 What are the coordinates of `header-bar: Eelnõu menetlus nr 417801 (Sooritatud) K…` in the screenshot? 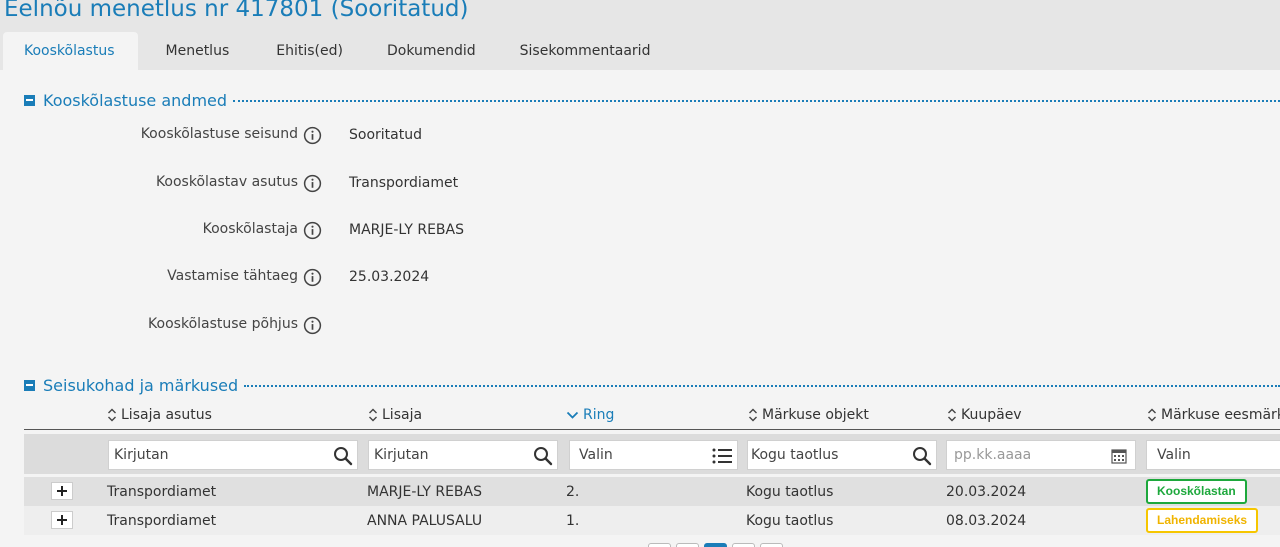 It's located at (640, 35).